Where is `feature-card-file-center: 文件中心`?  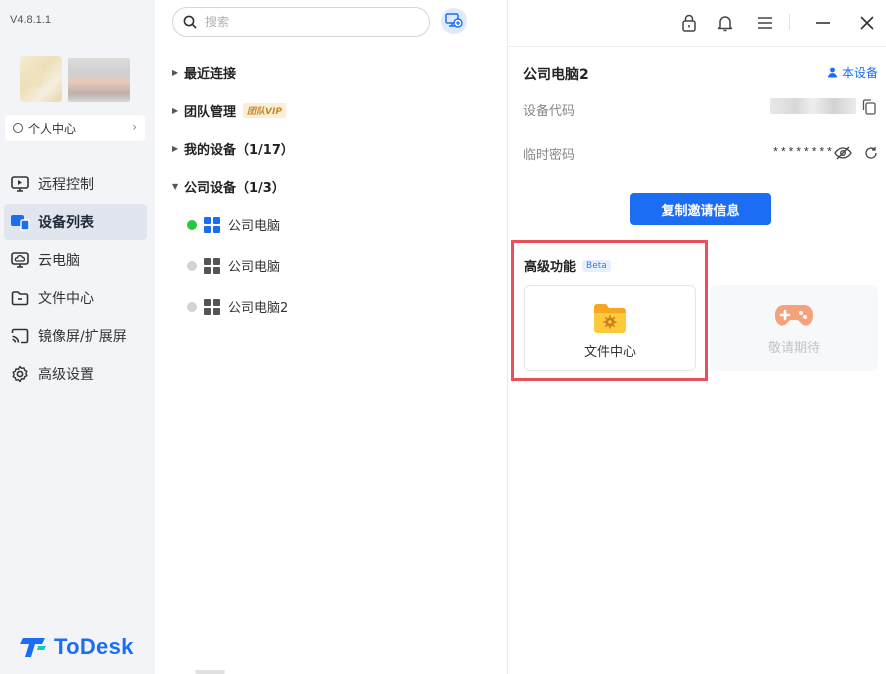 feature-card-file-center: 文件中心 is located at coordinates (610, 328).